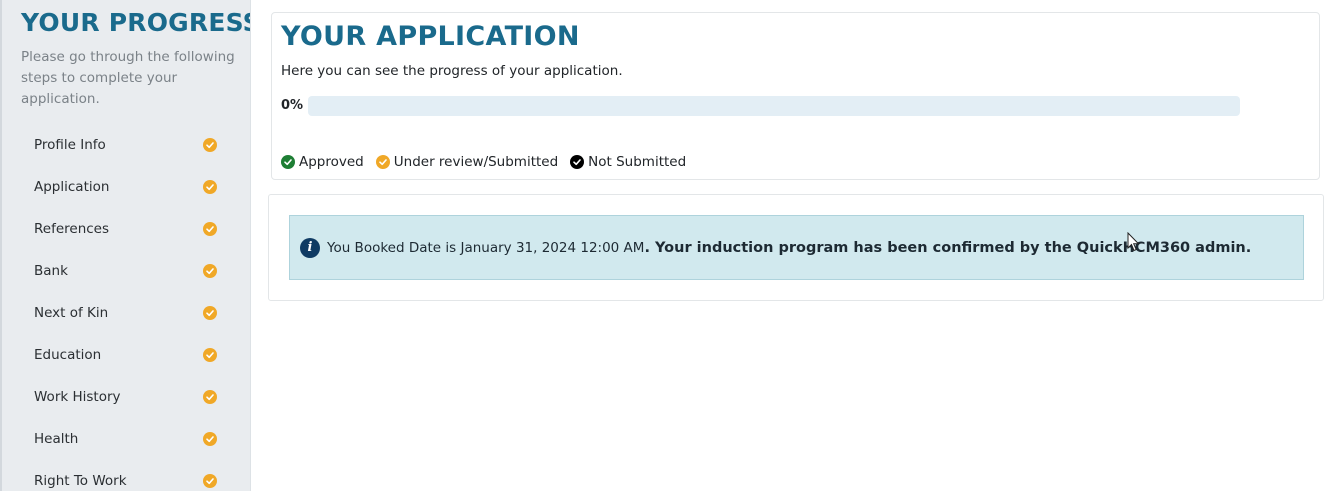 This screenshot has height=491, width=1337. What do you see at coordinates (68, 355) in the screenshot?
I see `step-label: Education` at bounding box center [68, 355].